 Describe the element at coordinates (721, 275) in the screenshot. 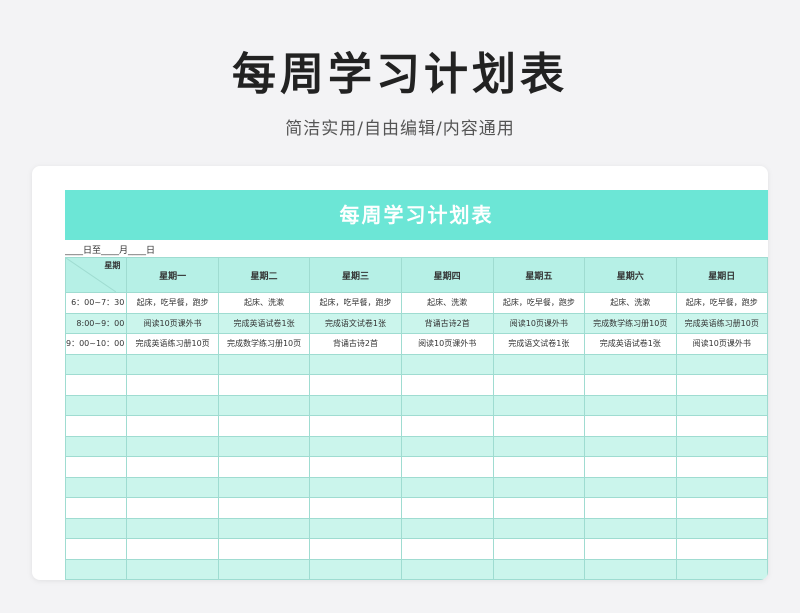

I see `day-header-cell: 星期日` at that location.